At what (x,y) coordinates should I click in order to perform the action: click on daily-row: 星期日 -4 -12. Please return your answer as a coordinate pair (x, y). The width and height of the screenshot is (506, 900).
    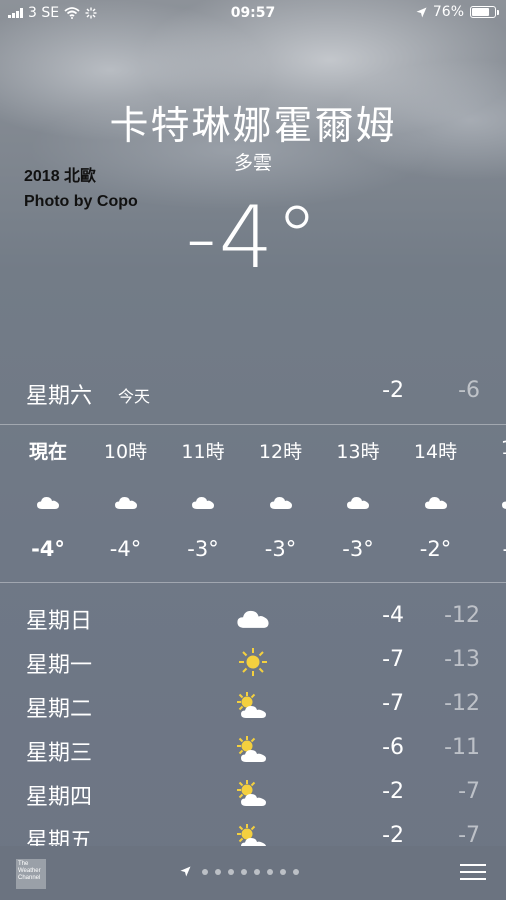
    Looking at the image, I should click on (253, 617).